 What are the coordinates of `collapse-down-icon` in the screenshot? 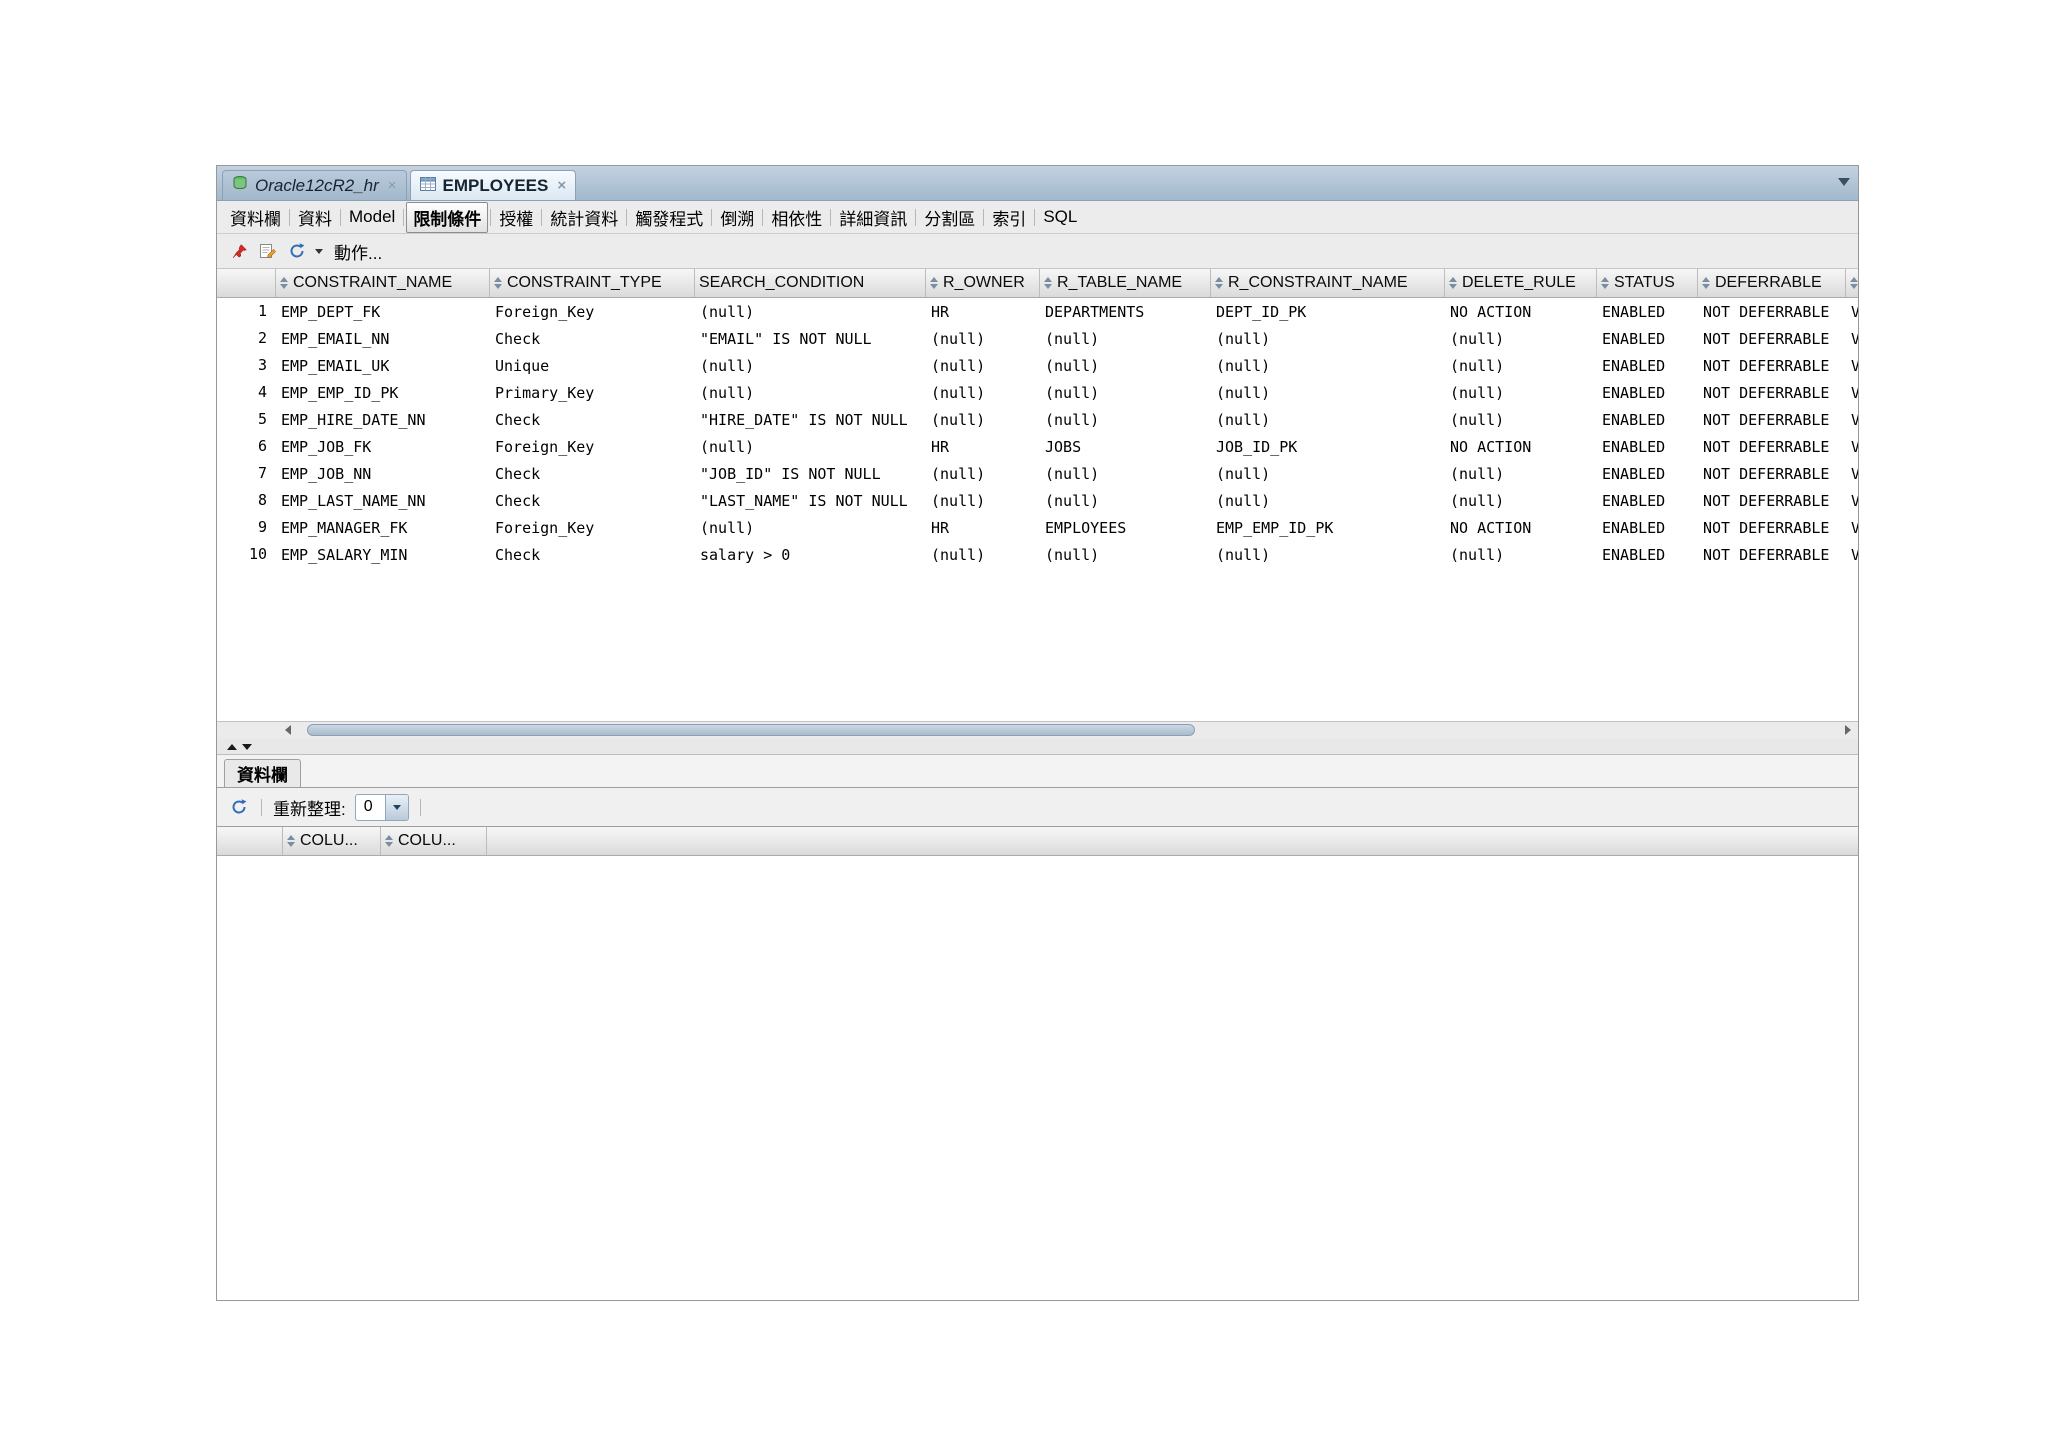 It's located at (247, 746).